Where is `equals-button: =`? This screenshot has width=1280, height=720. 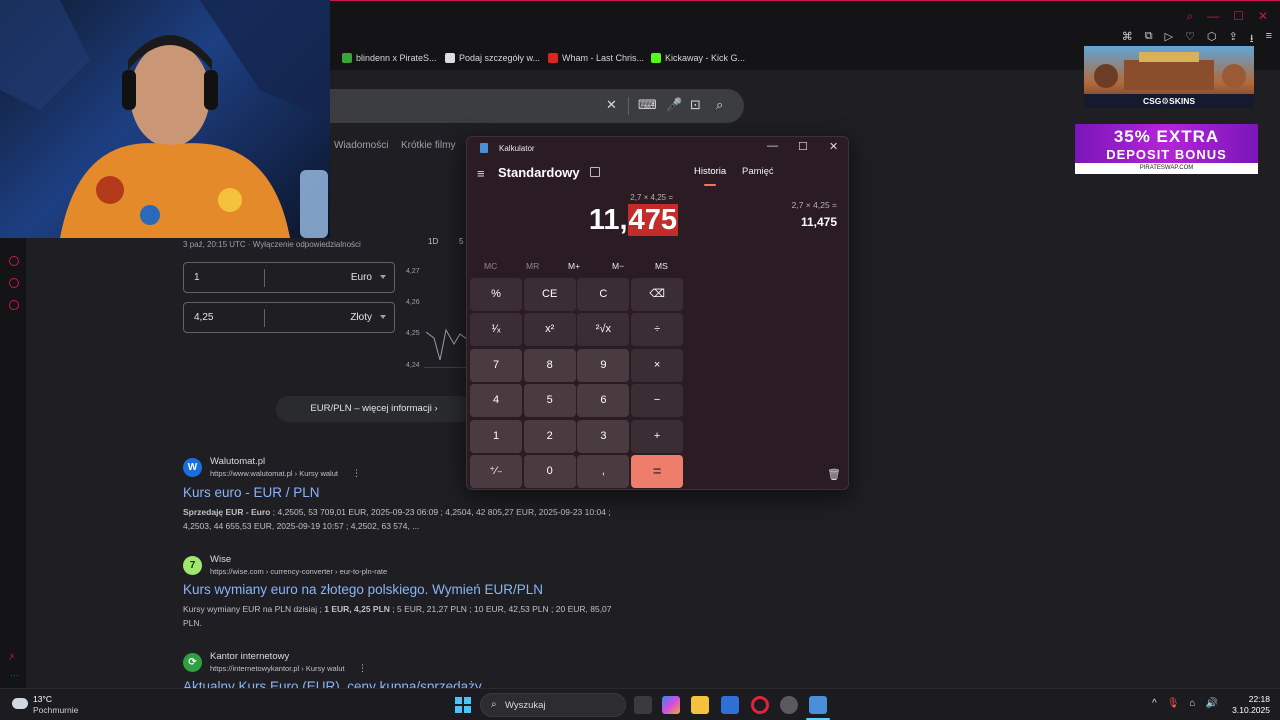
equals-button: = is located at coordinates (657, 471).